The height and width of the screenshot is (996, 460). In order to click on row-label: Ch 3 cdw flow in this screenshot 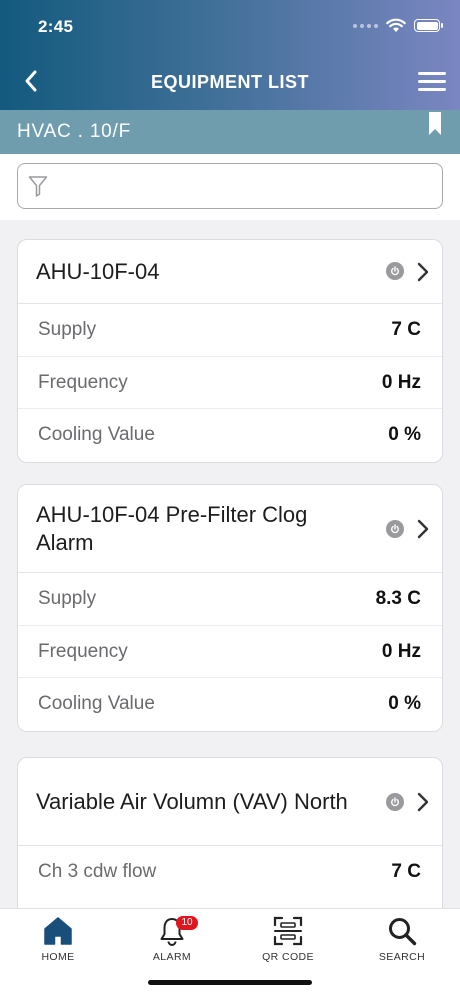, I will do `click(97, 871)`.